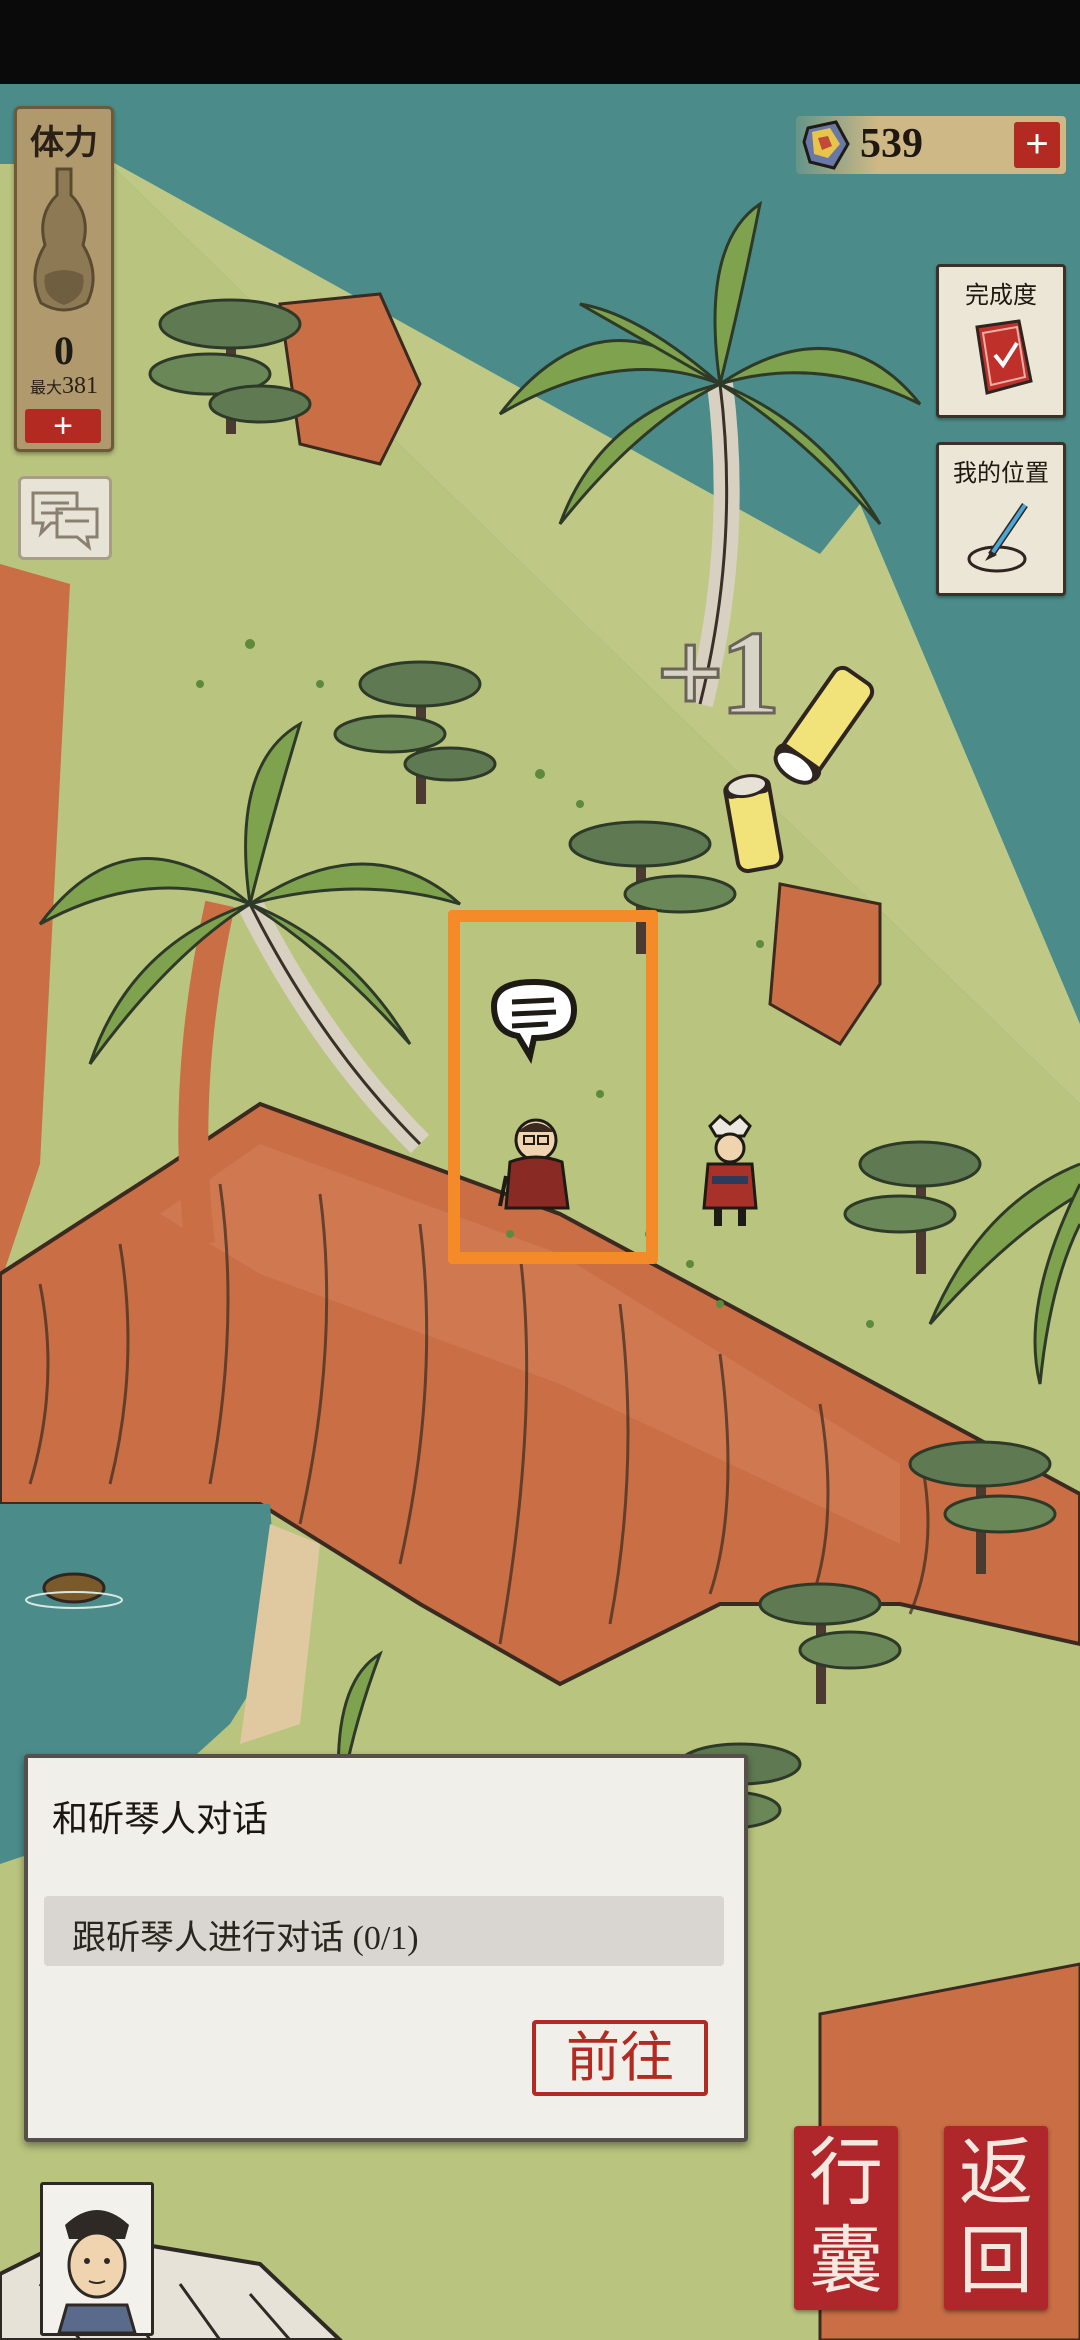 The image size is (1080, 2340). I want to click on gourd-icon, so click(64, 239).